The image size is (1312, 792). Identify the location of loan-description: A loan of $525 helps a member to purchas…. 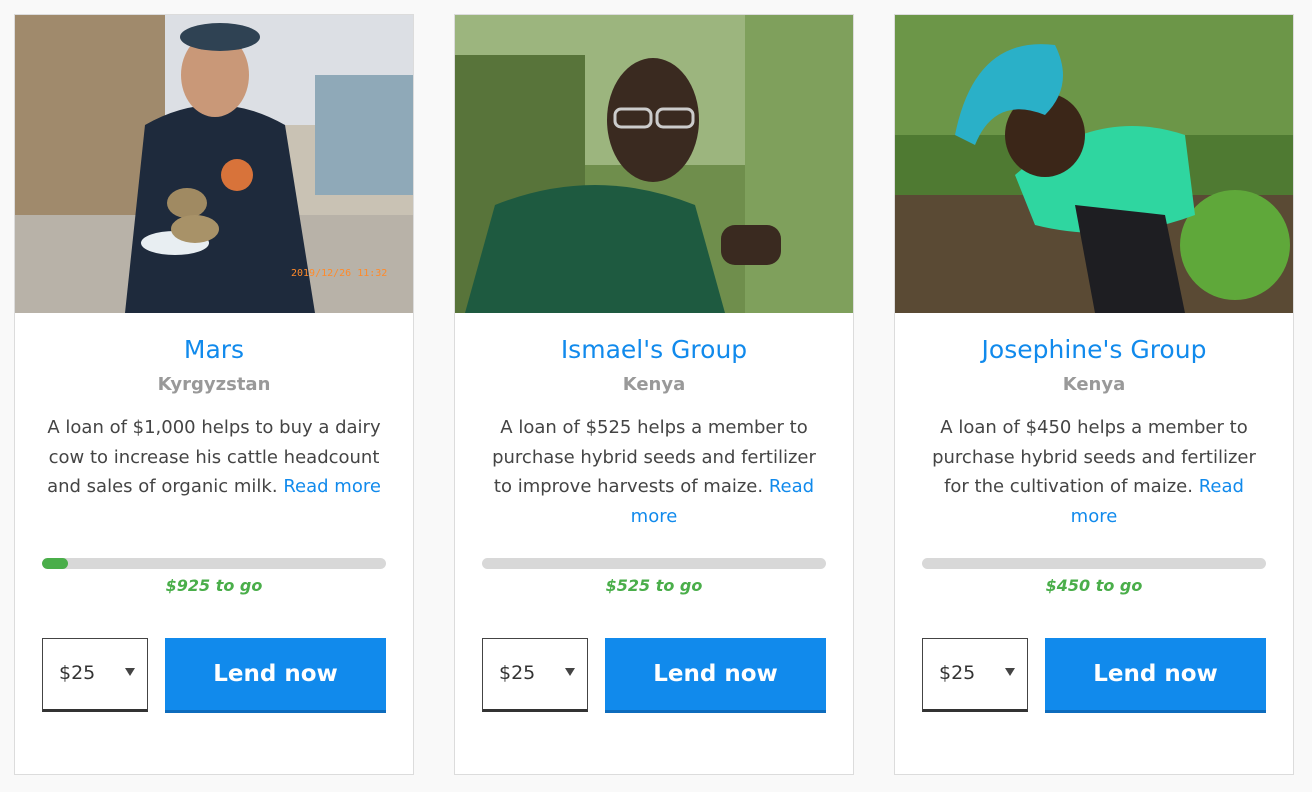
(654, 472).